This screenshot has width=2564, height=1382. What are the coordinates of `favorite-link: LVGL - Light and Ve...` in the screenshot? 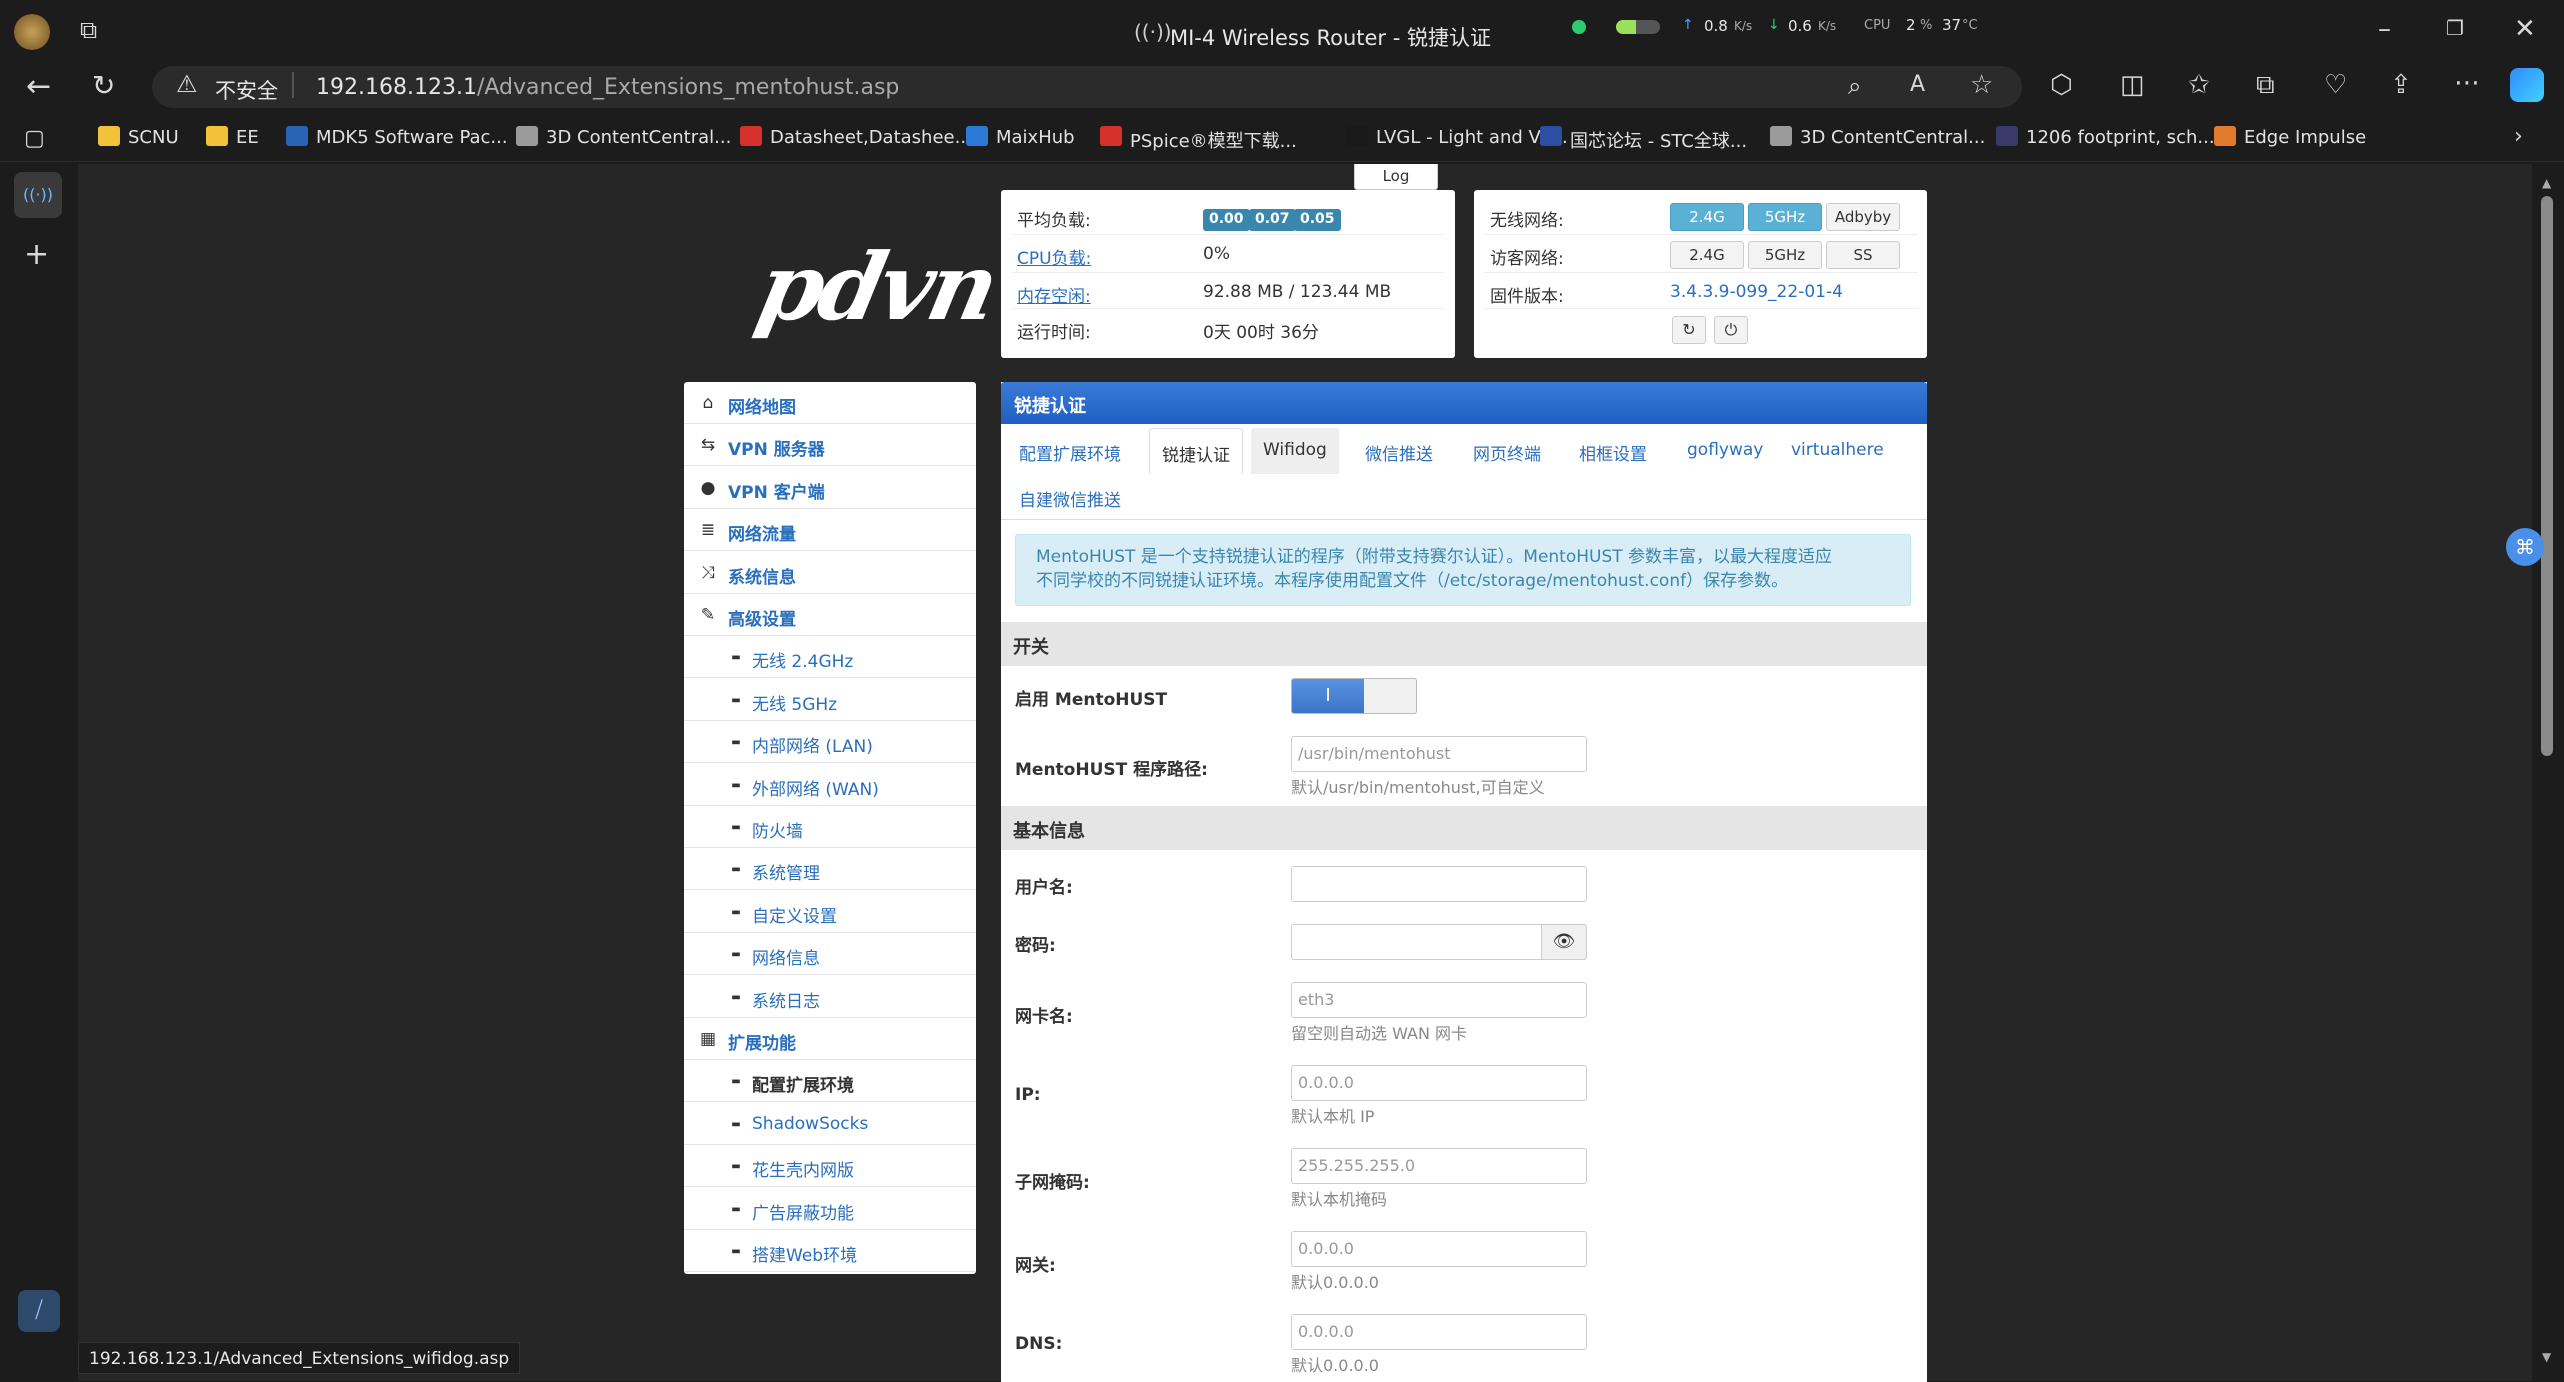 It's located at (1472, 137).